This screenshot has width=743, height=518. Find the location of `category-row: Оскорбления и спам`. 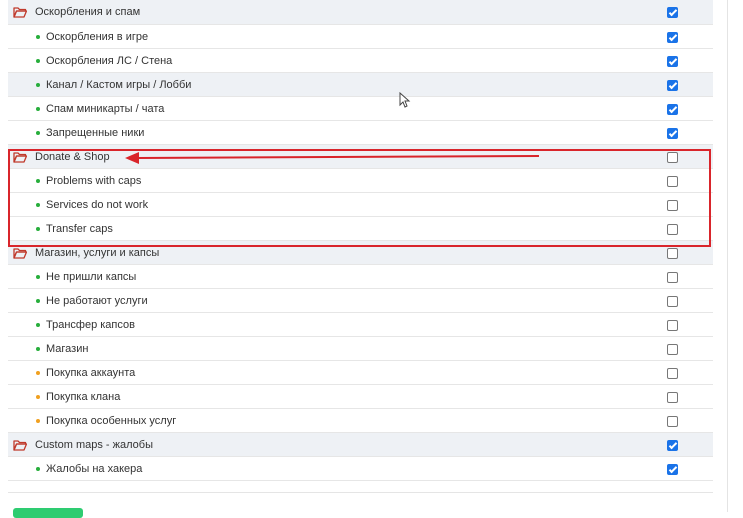

category-row: Оскорбления и спам is located at coordinates (360, 12).